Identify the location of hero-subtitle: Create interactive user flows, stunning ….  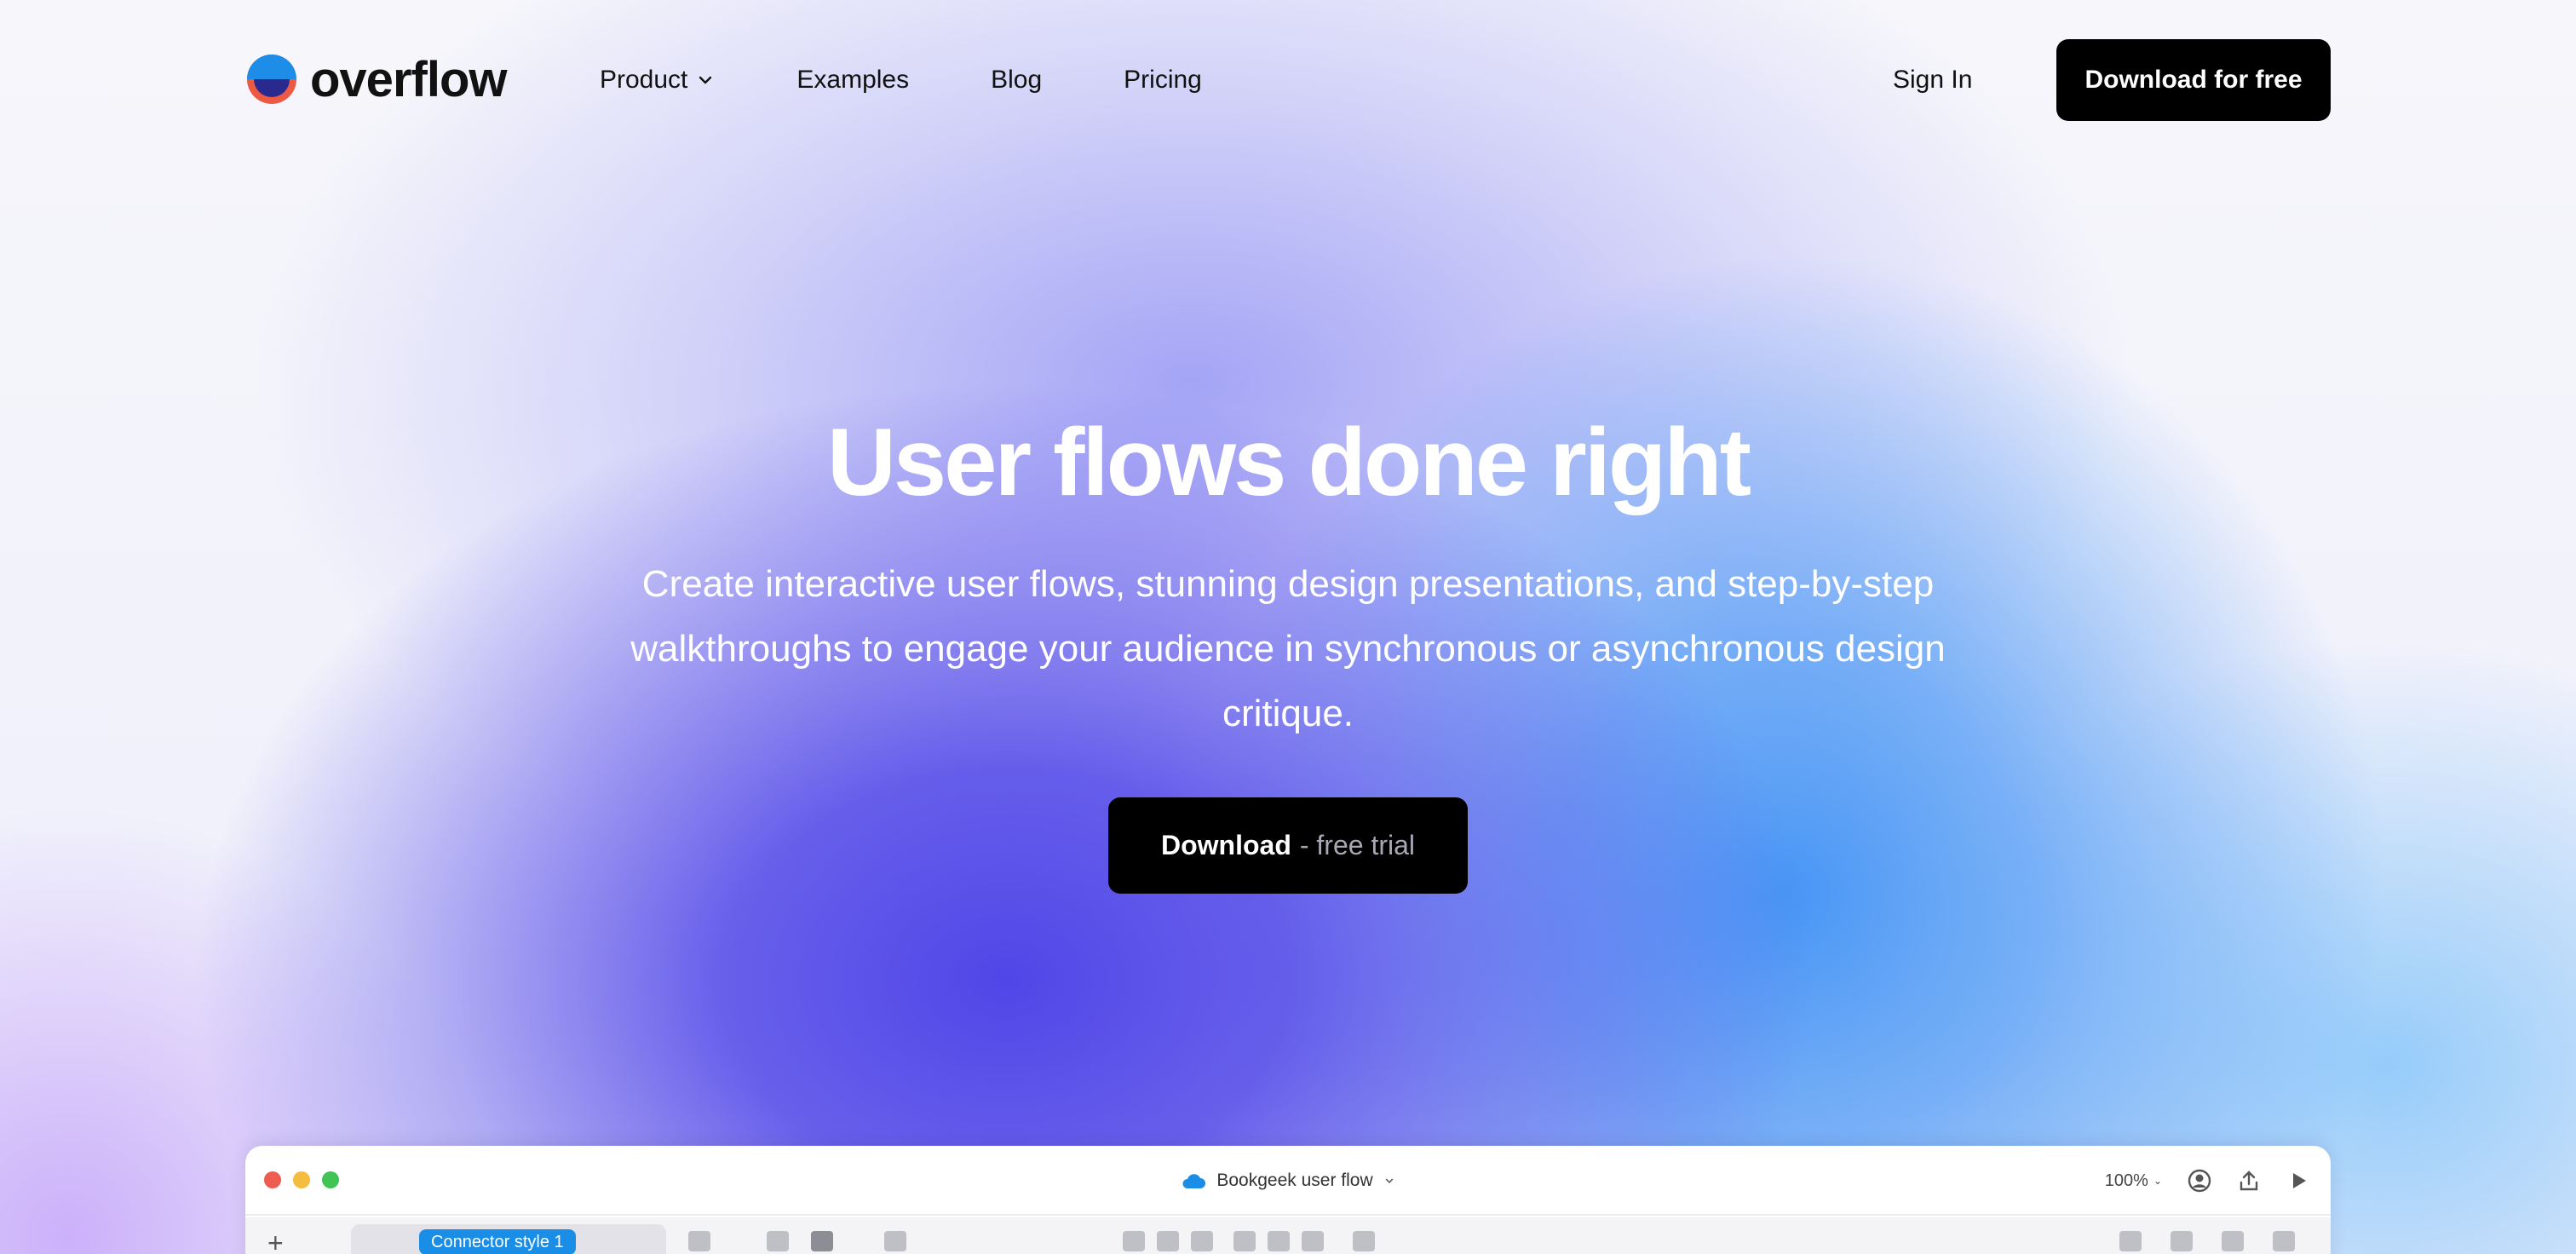
(1288, 648).